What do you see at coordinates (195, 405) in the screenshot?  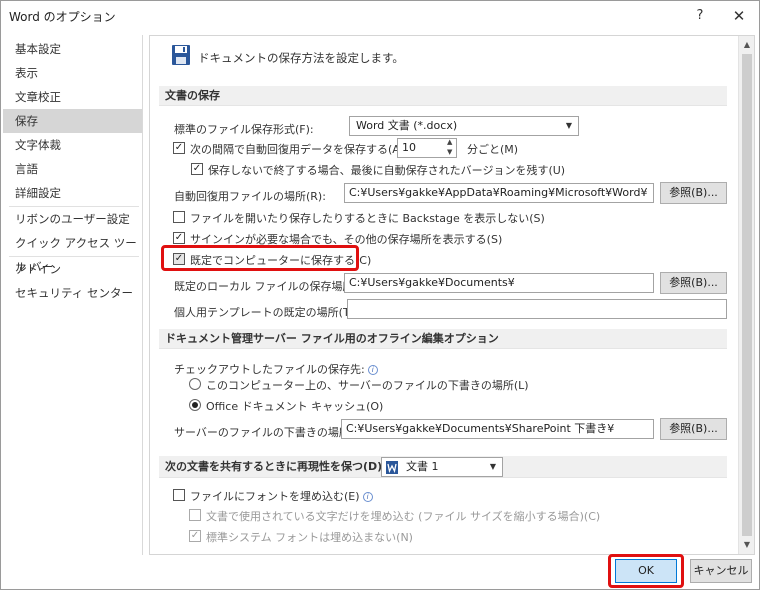 I see `radio-office-cache` at bounding box center [195, 405].